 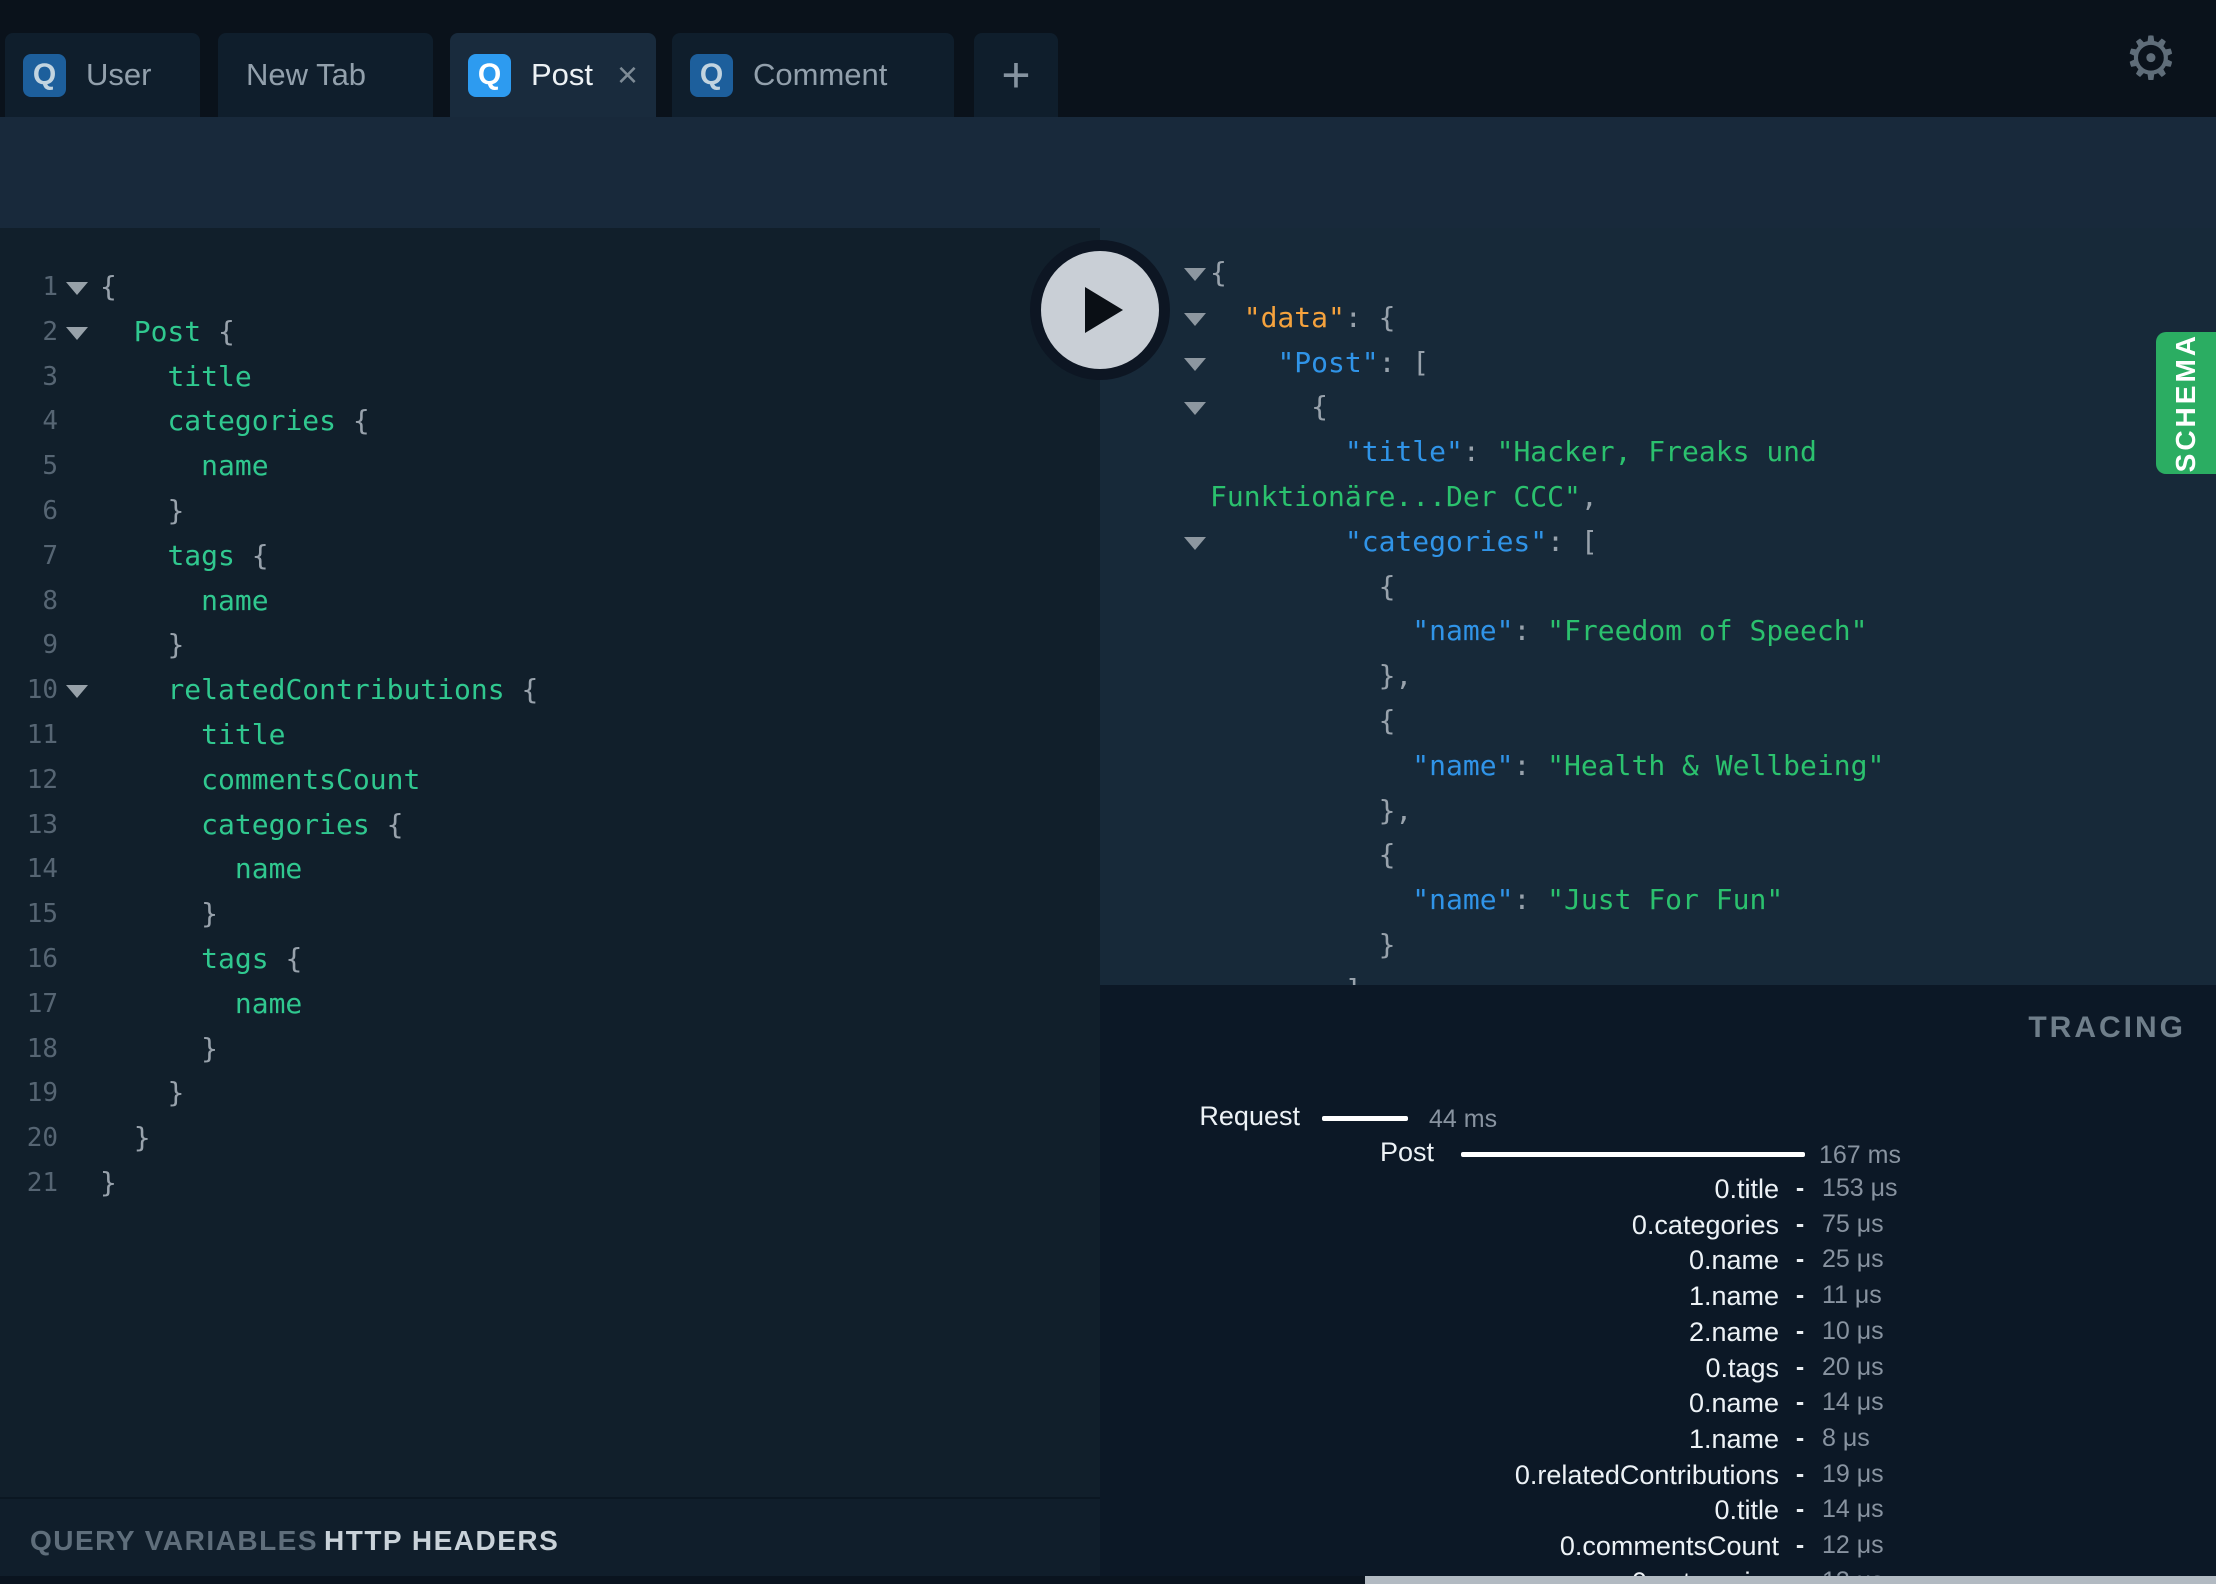 What do you see at coordinates (553, 75) in the screenshot?
I see `tab-post: Q Post ×` at bounding box center [553, 75].